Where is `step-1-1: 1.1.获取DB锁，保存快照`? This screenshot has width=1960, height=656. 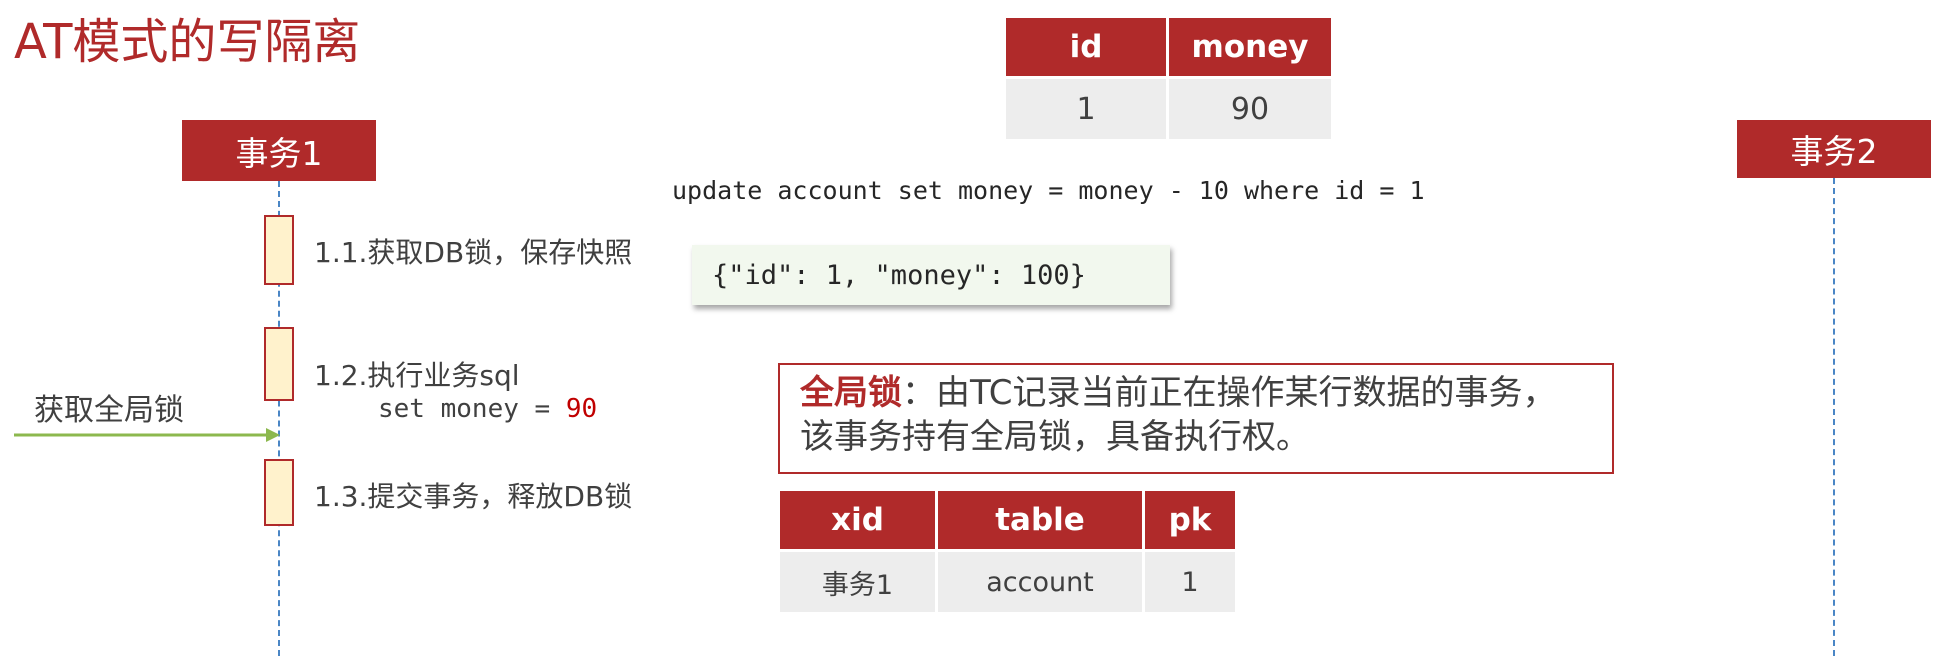 step-1-1: 1.1.获取DB锁，保存快照 is located at coordinates (473, 252).